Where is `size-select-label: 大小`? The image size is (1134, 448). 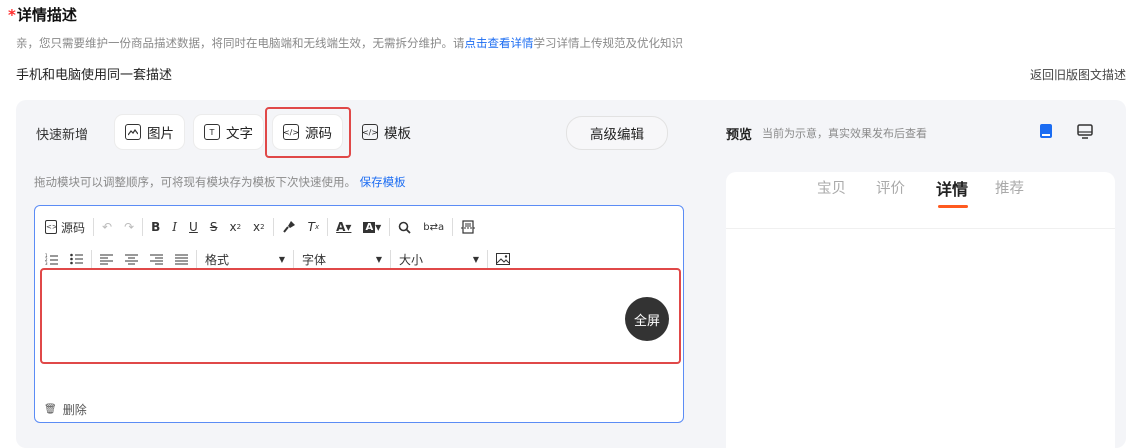
size-select-label: 大小 is located at coordinates (411, 259).